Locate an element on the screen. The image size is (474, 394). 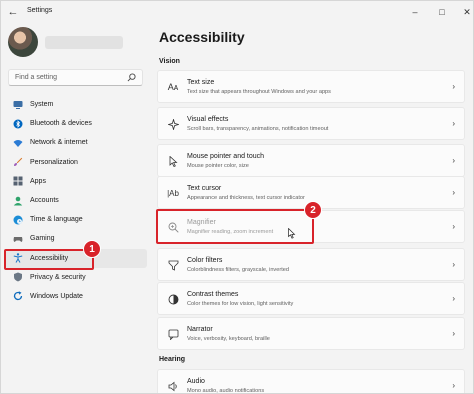
sidebar-item-personalization: Personalization is located at coordinates (75, 162).